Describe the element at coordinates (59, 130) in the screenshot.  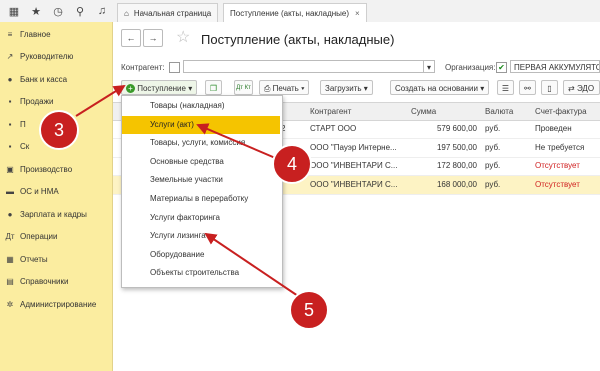
I see `callout-3: 3` at that location.